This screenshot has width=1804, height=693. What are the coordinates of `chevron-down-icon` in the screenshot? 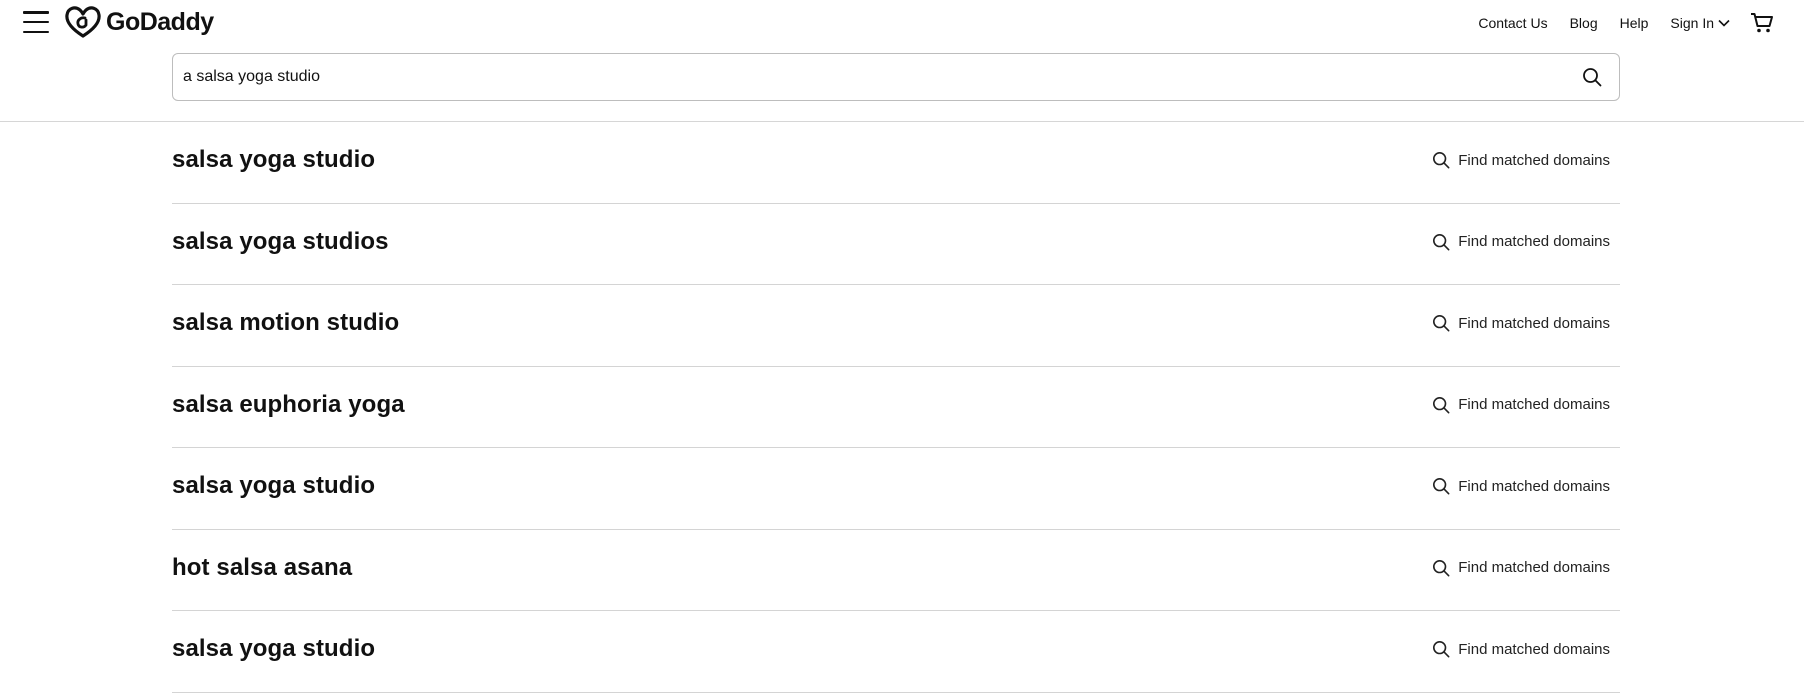 It's located at (1724, 23).